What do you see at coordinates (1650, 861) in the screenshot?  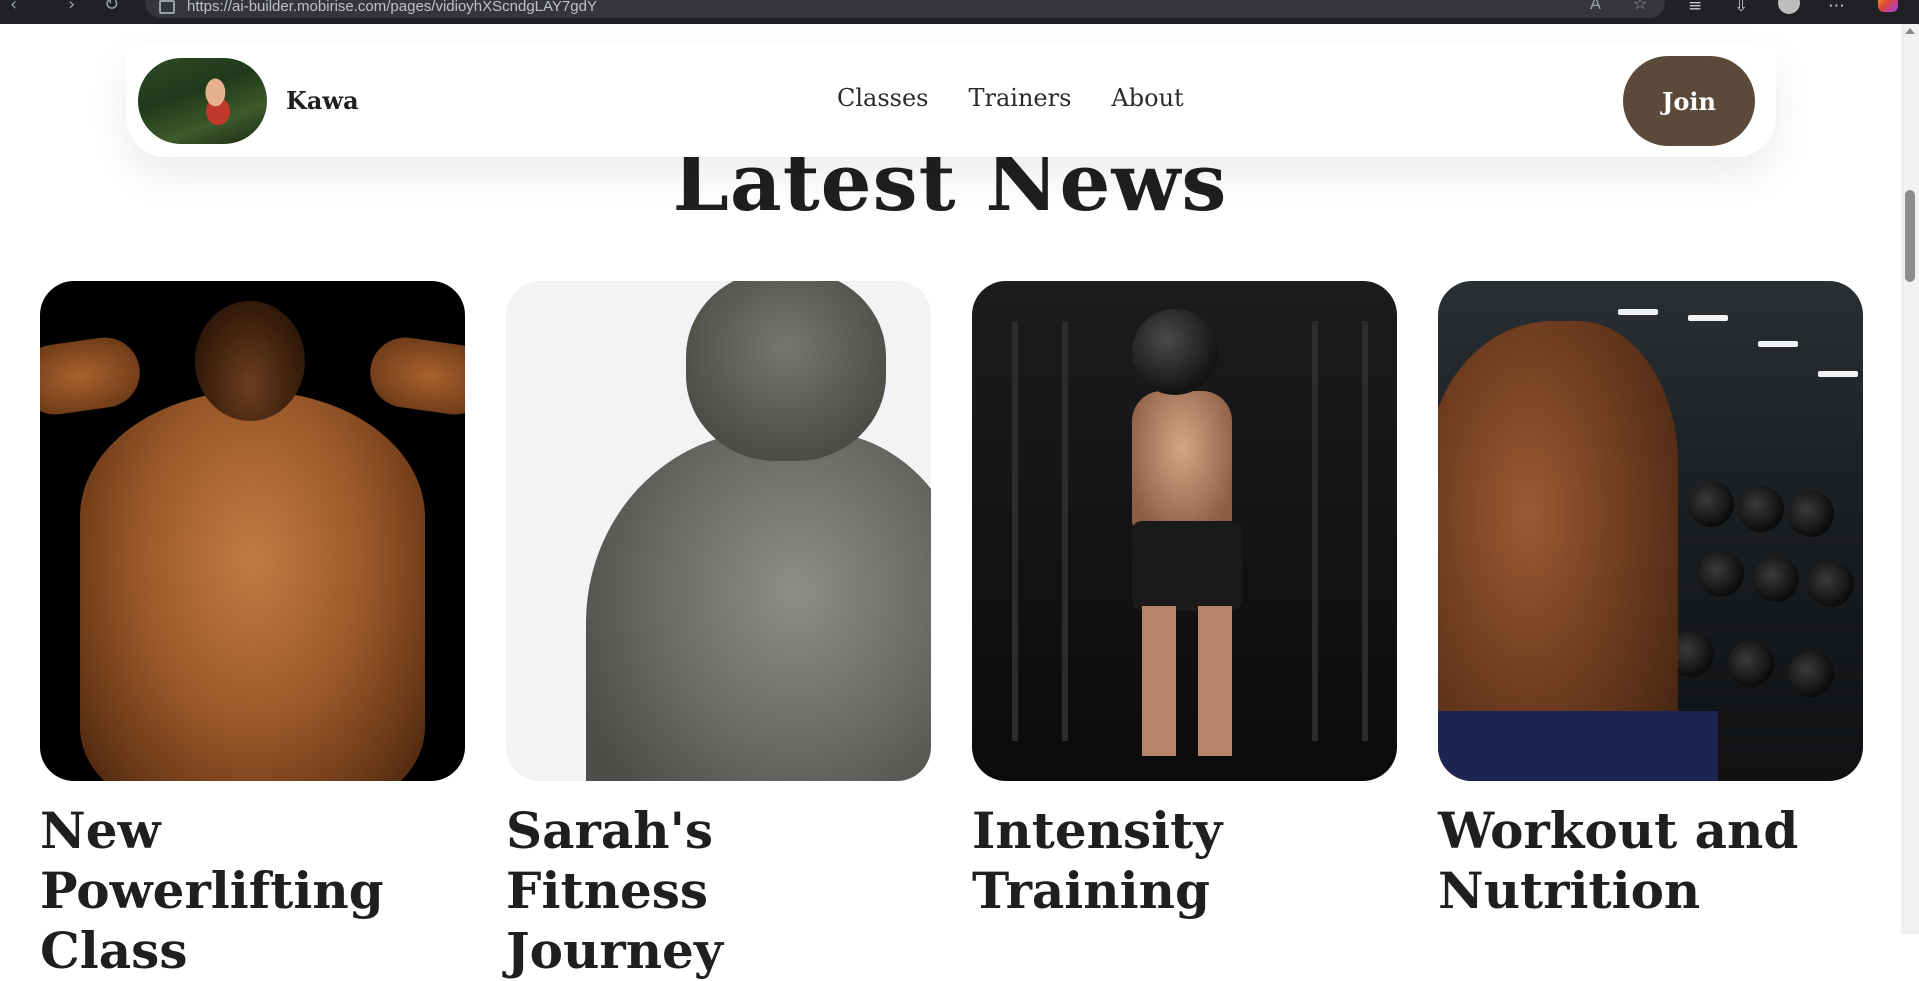 I see `news-card-title: Workout and Nutrition` at bounding box center [1650, 861].